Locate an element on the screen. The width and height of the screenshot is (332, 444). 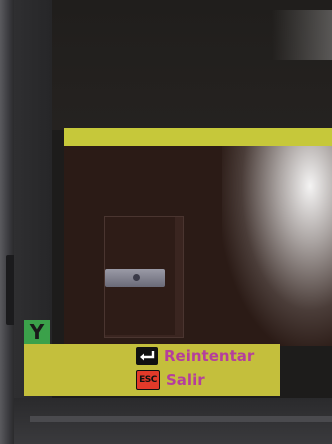
fiber-tip-dot is located at coordinates (136, 277).